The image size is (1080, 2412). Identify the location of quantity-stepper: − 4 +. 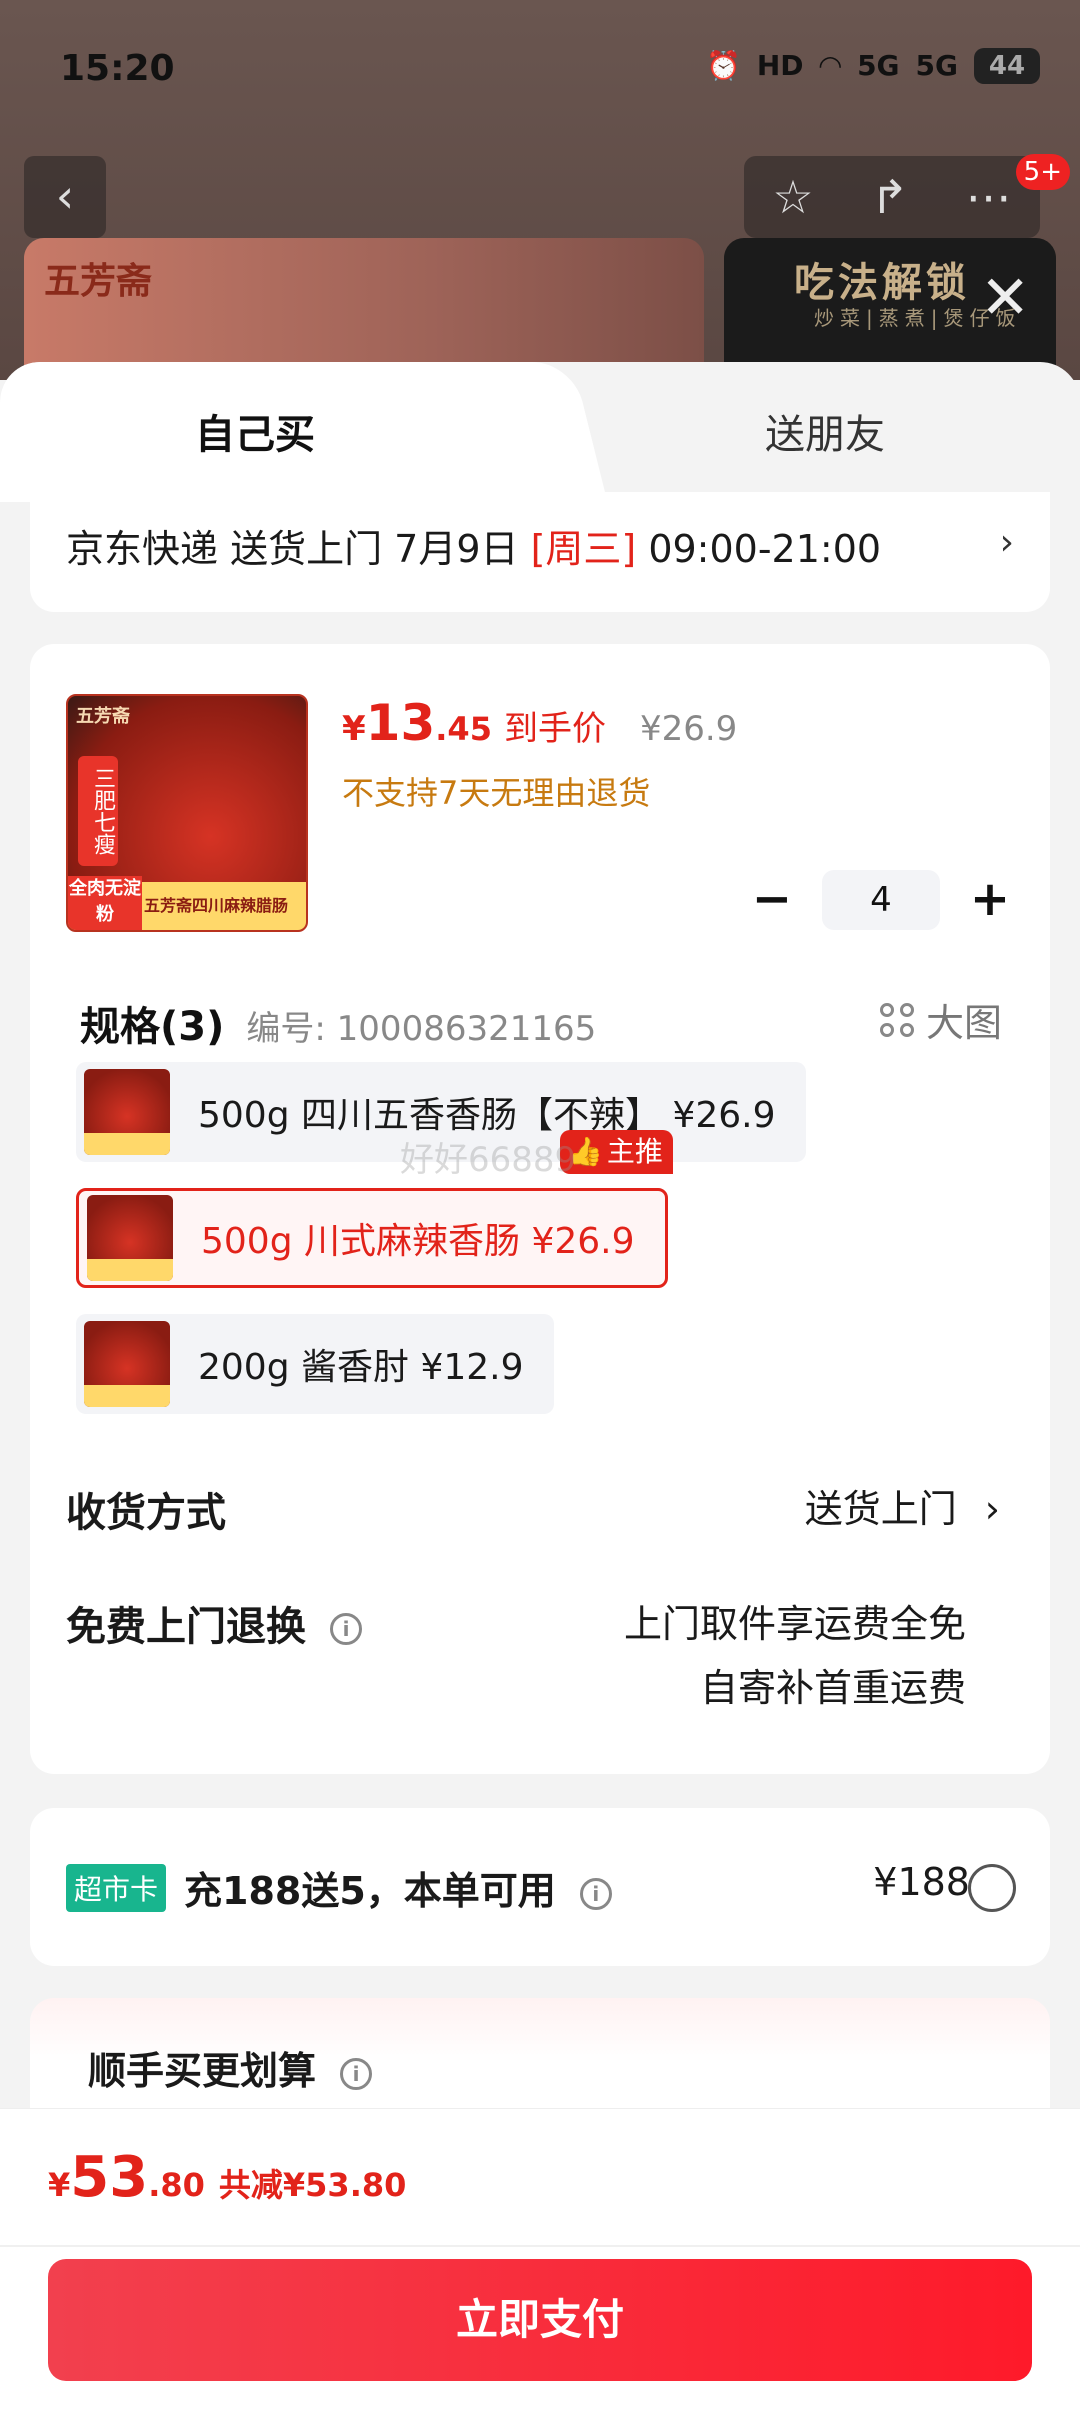
(881, 900).